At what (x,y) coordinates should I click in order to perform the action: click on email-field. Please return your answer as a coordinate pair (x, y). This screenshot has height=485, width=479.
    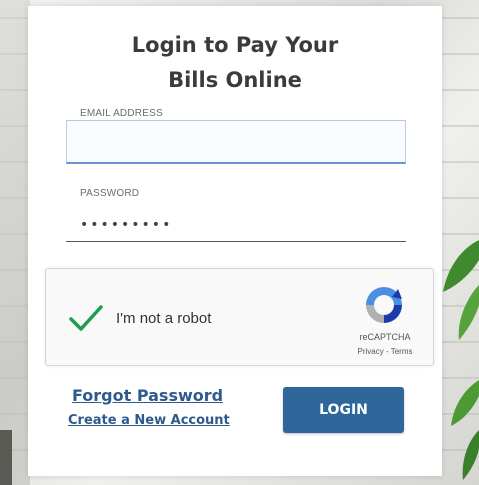
    Looking at the image, I should click on (236, 142).